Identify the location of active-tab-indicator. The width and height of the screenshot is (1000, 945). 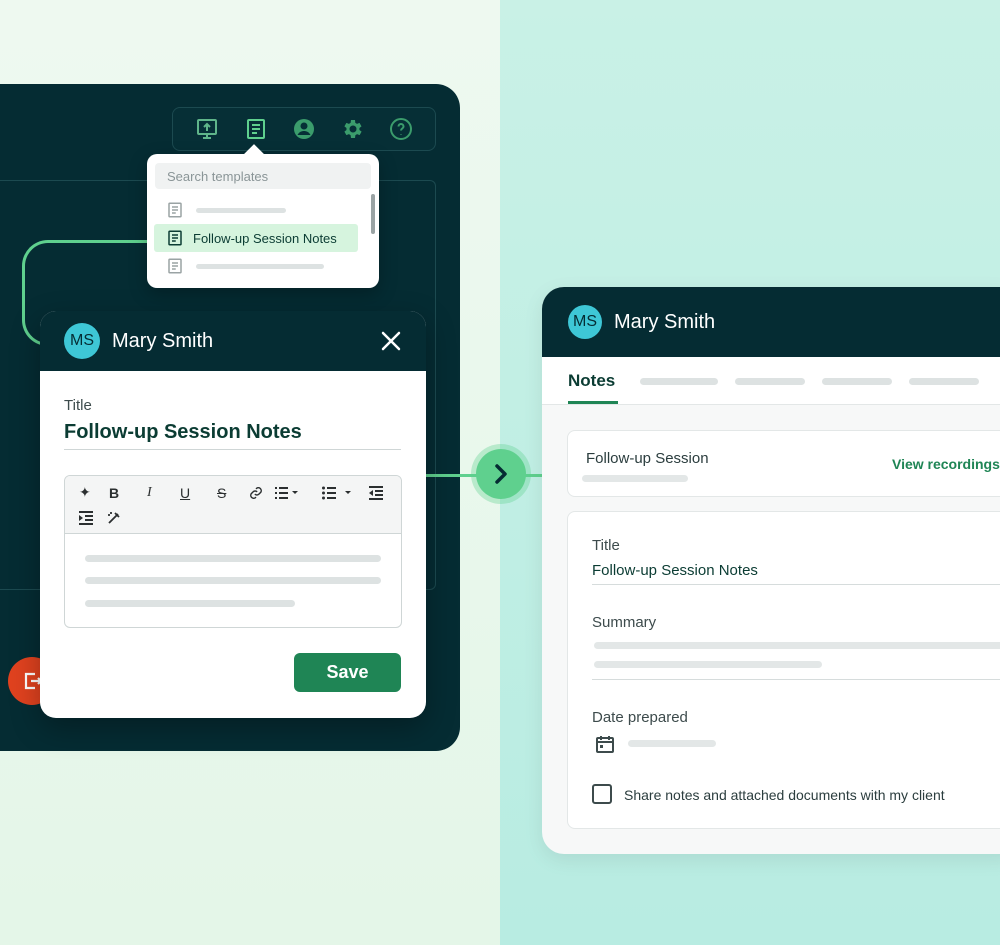
(593, 402).